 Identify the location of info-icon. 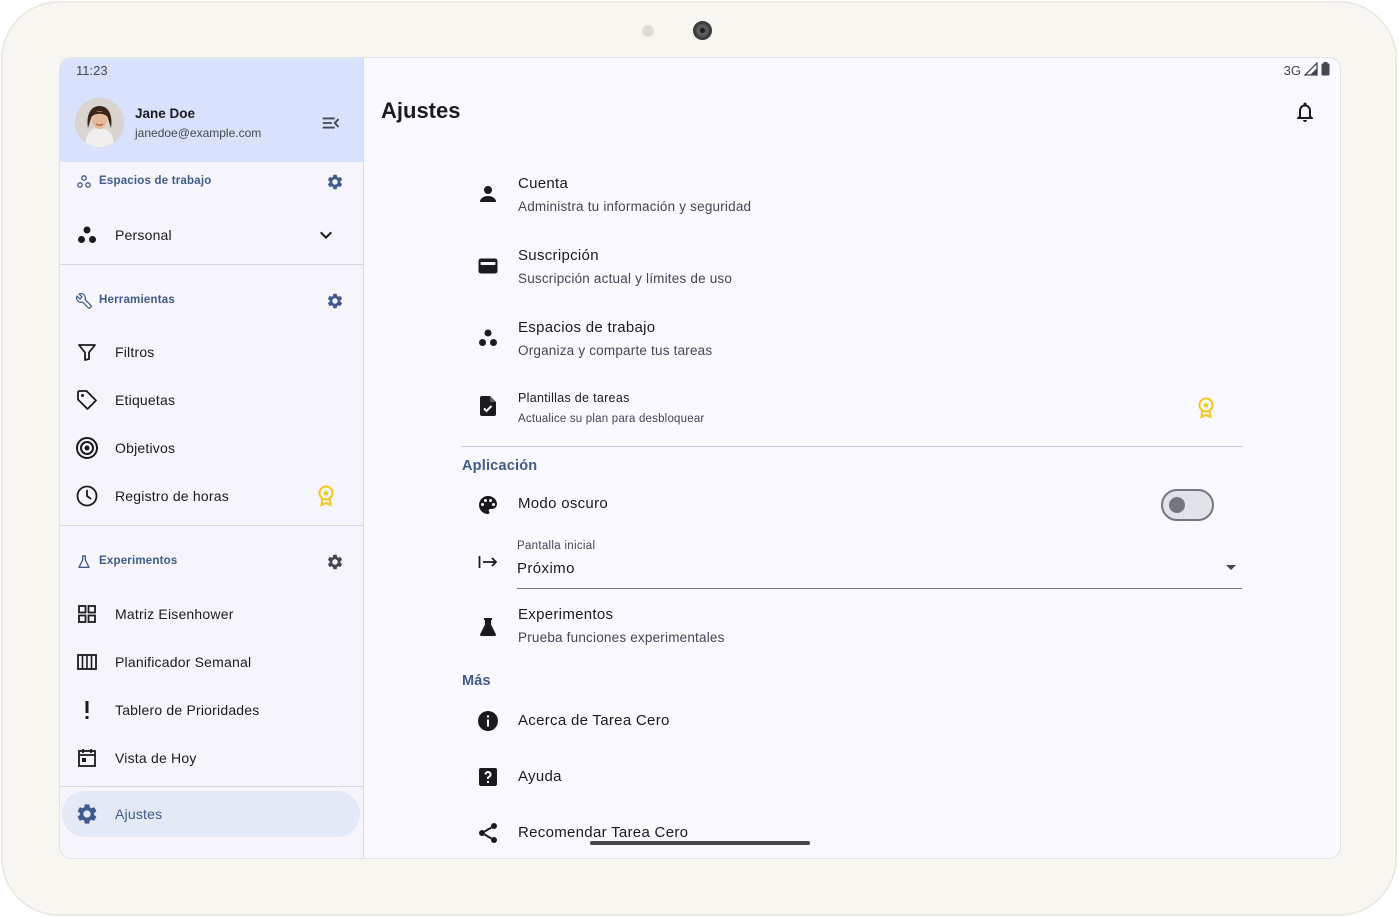
(488, 721).